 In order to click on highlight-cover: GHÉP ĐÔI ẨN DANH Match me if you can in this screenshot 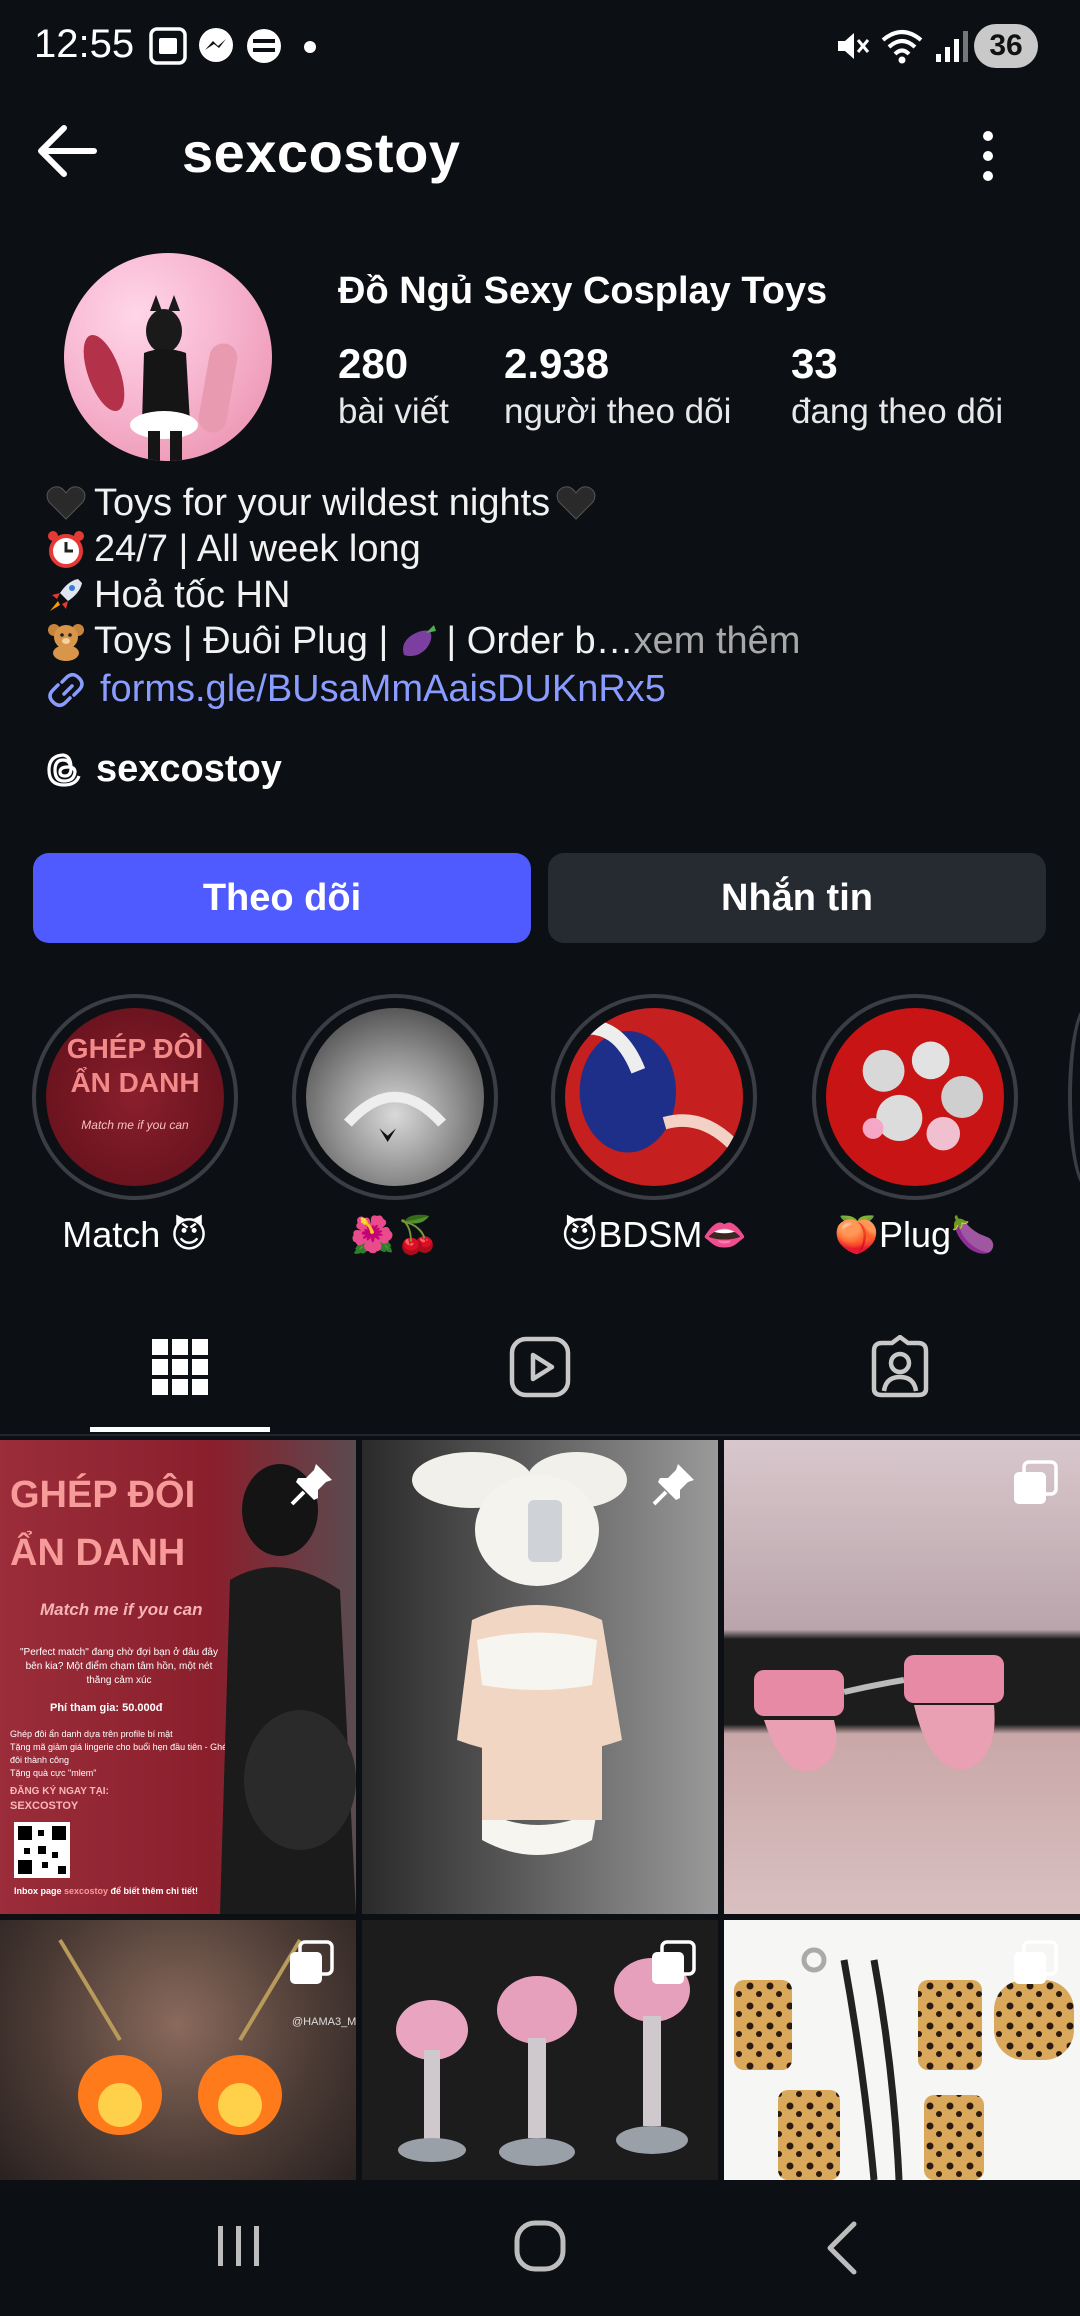, I will do `click(135, 1097)`.